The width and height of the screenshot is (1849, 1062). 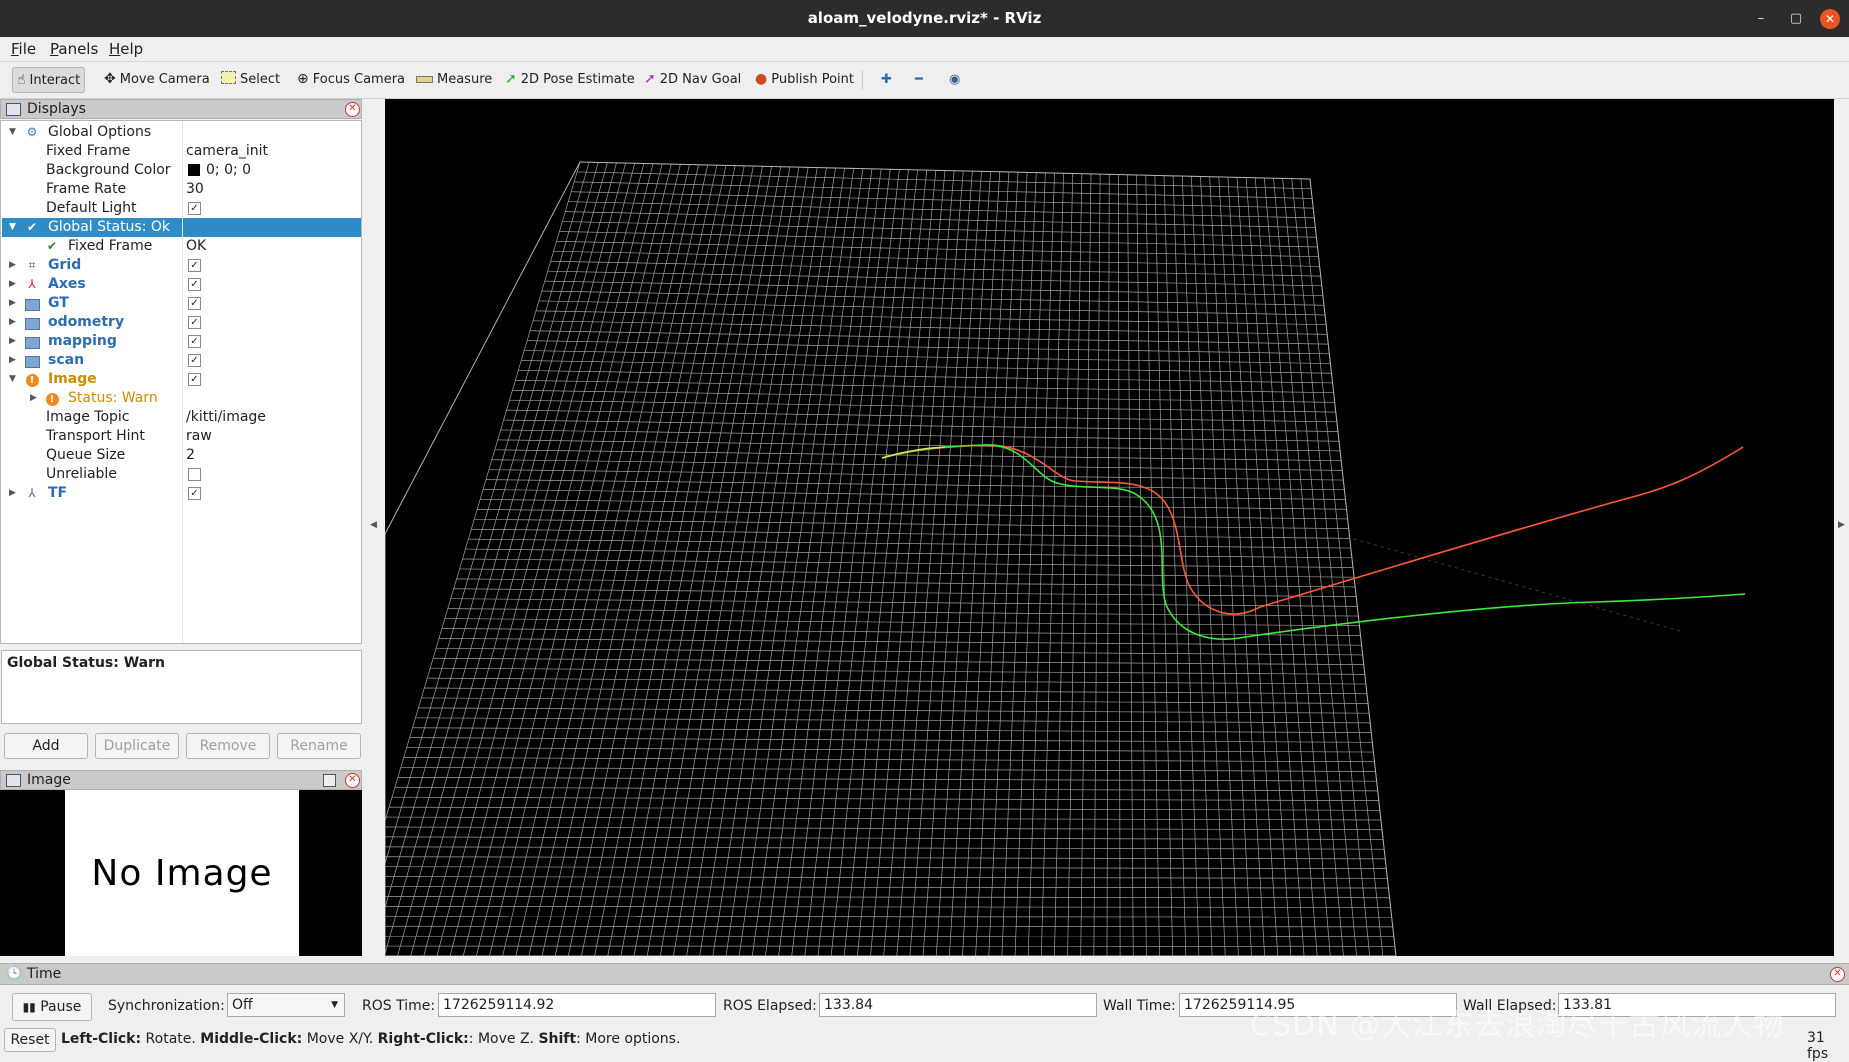 What do you see at coordinates (351, 79) in the screenshot?
I see `tool-focus-camera: ⊕Focus Camera` at bounding box center [351, 79].